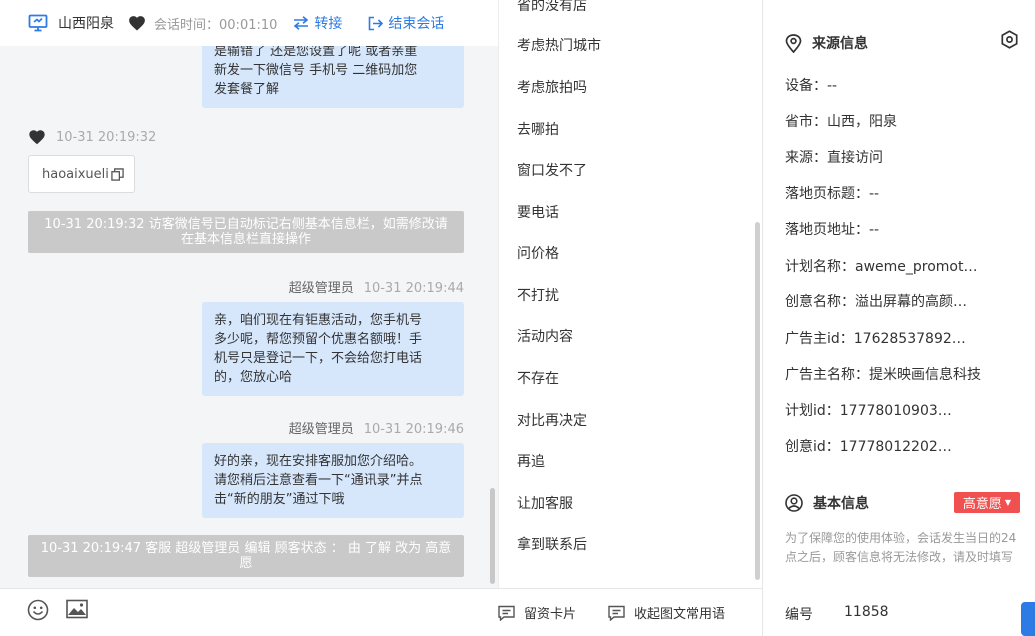  What do you see at coordinates (545, 503) in the screenshot?
I see `quick-reply-item: 让加客服` at bounding box center [545, 503].